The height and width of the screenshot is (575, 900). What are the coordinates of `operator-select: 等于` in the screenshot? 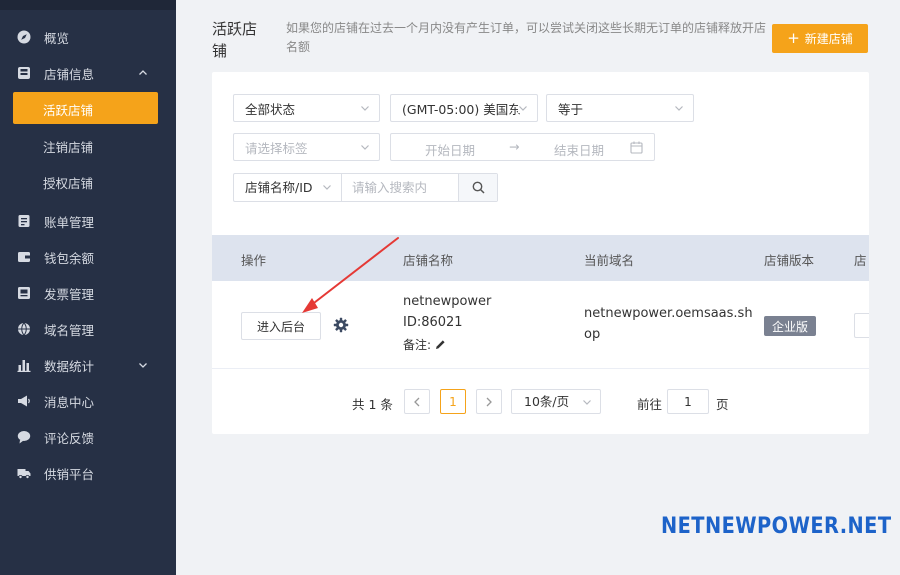 It's located at (620, 108).